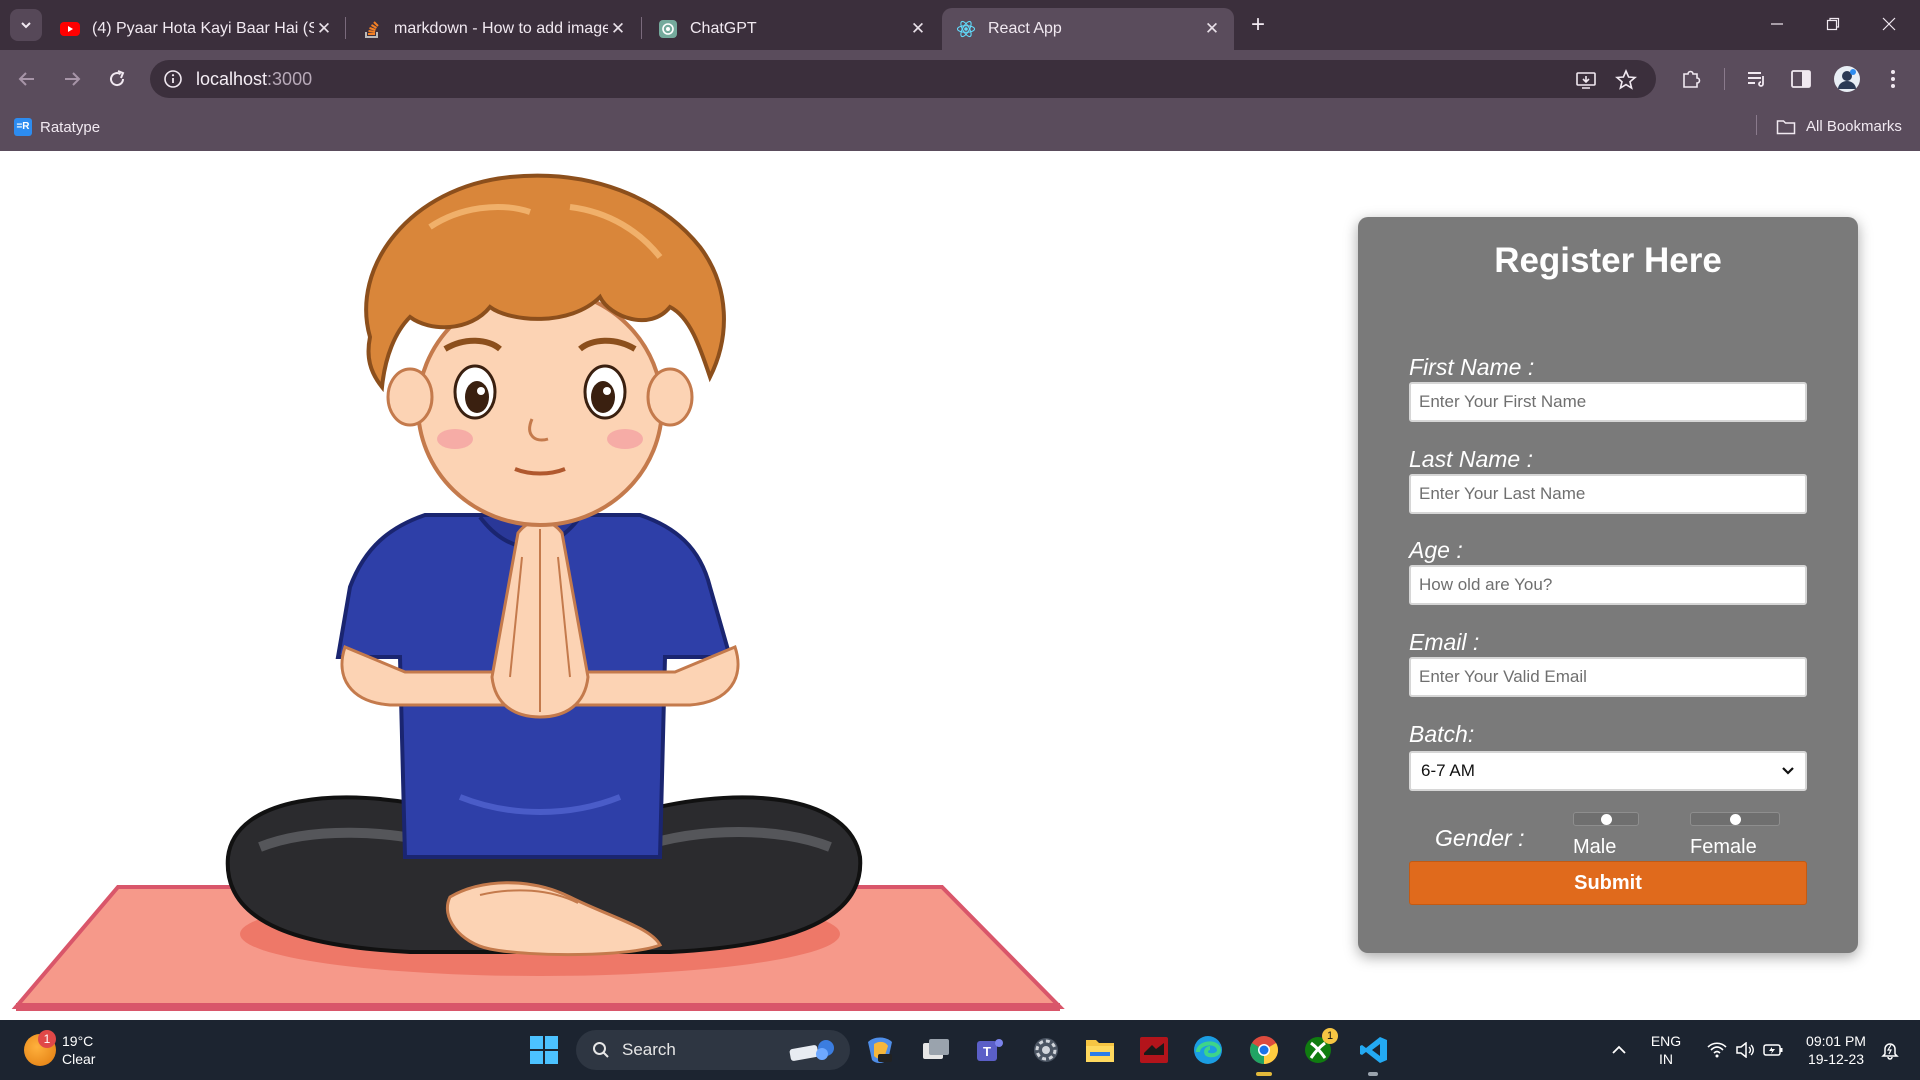 The image size is (1920, 1080). I want to click on radio-knob, so click(1735, 819).